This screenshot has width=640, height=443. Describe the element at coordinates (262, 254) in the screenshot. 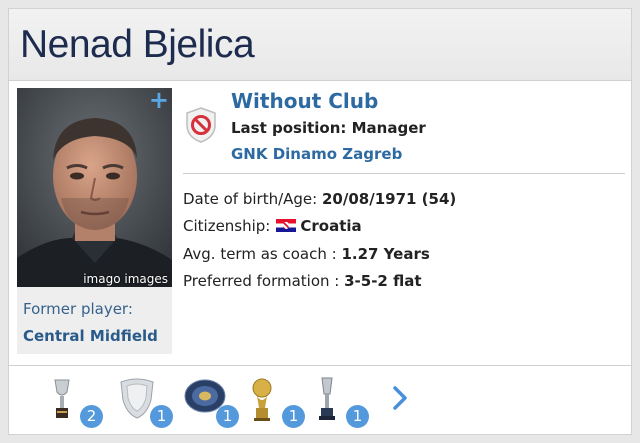

I see `term-label: Avg. term as coach :` at that location.